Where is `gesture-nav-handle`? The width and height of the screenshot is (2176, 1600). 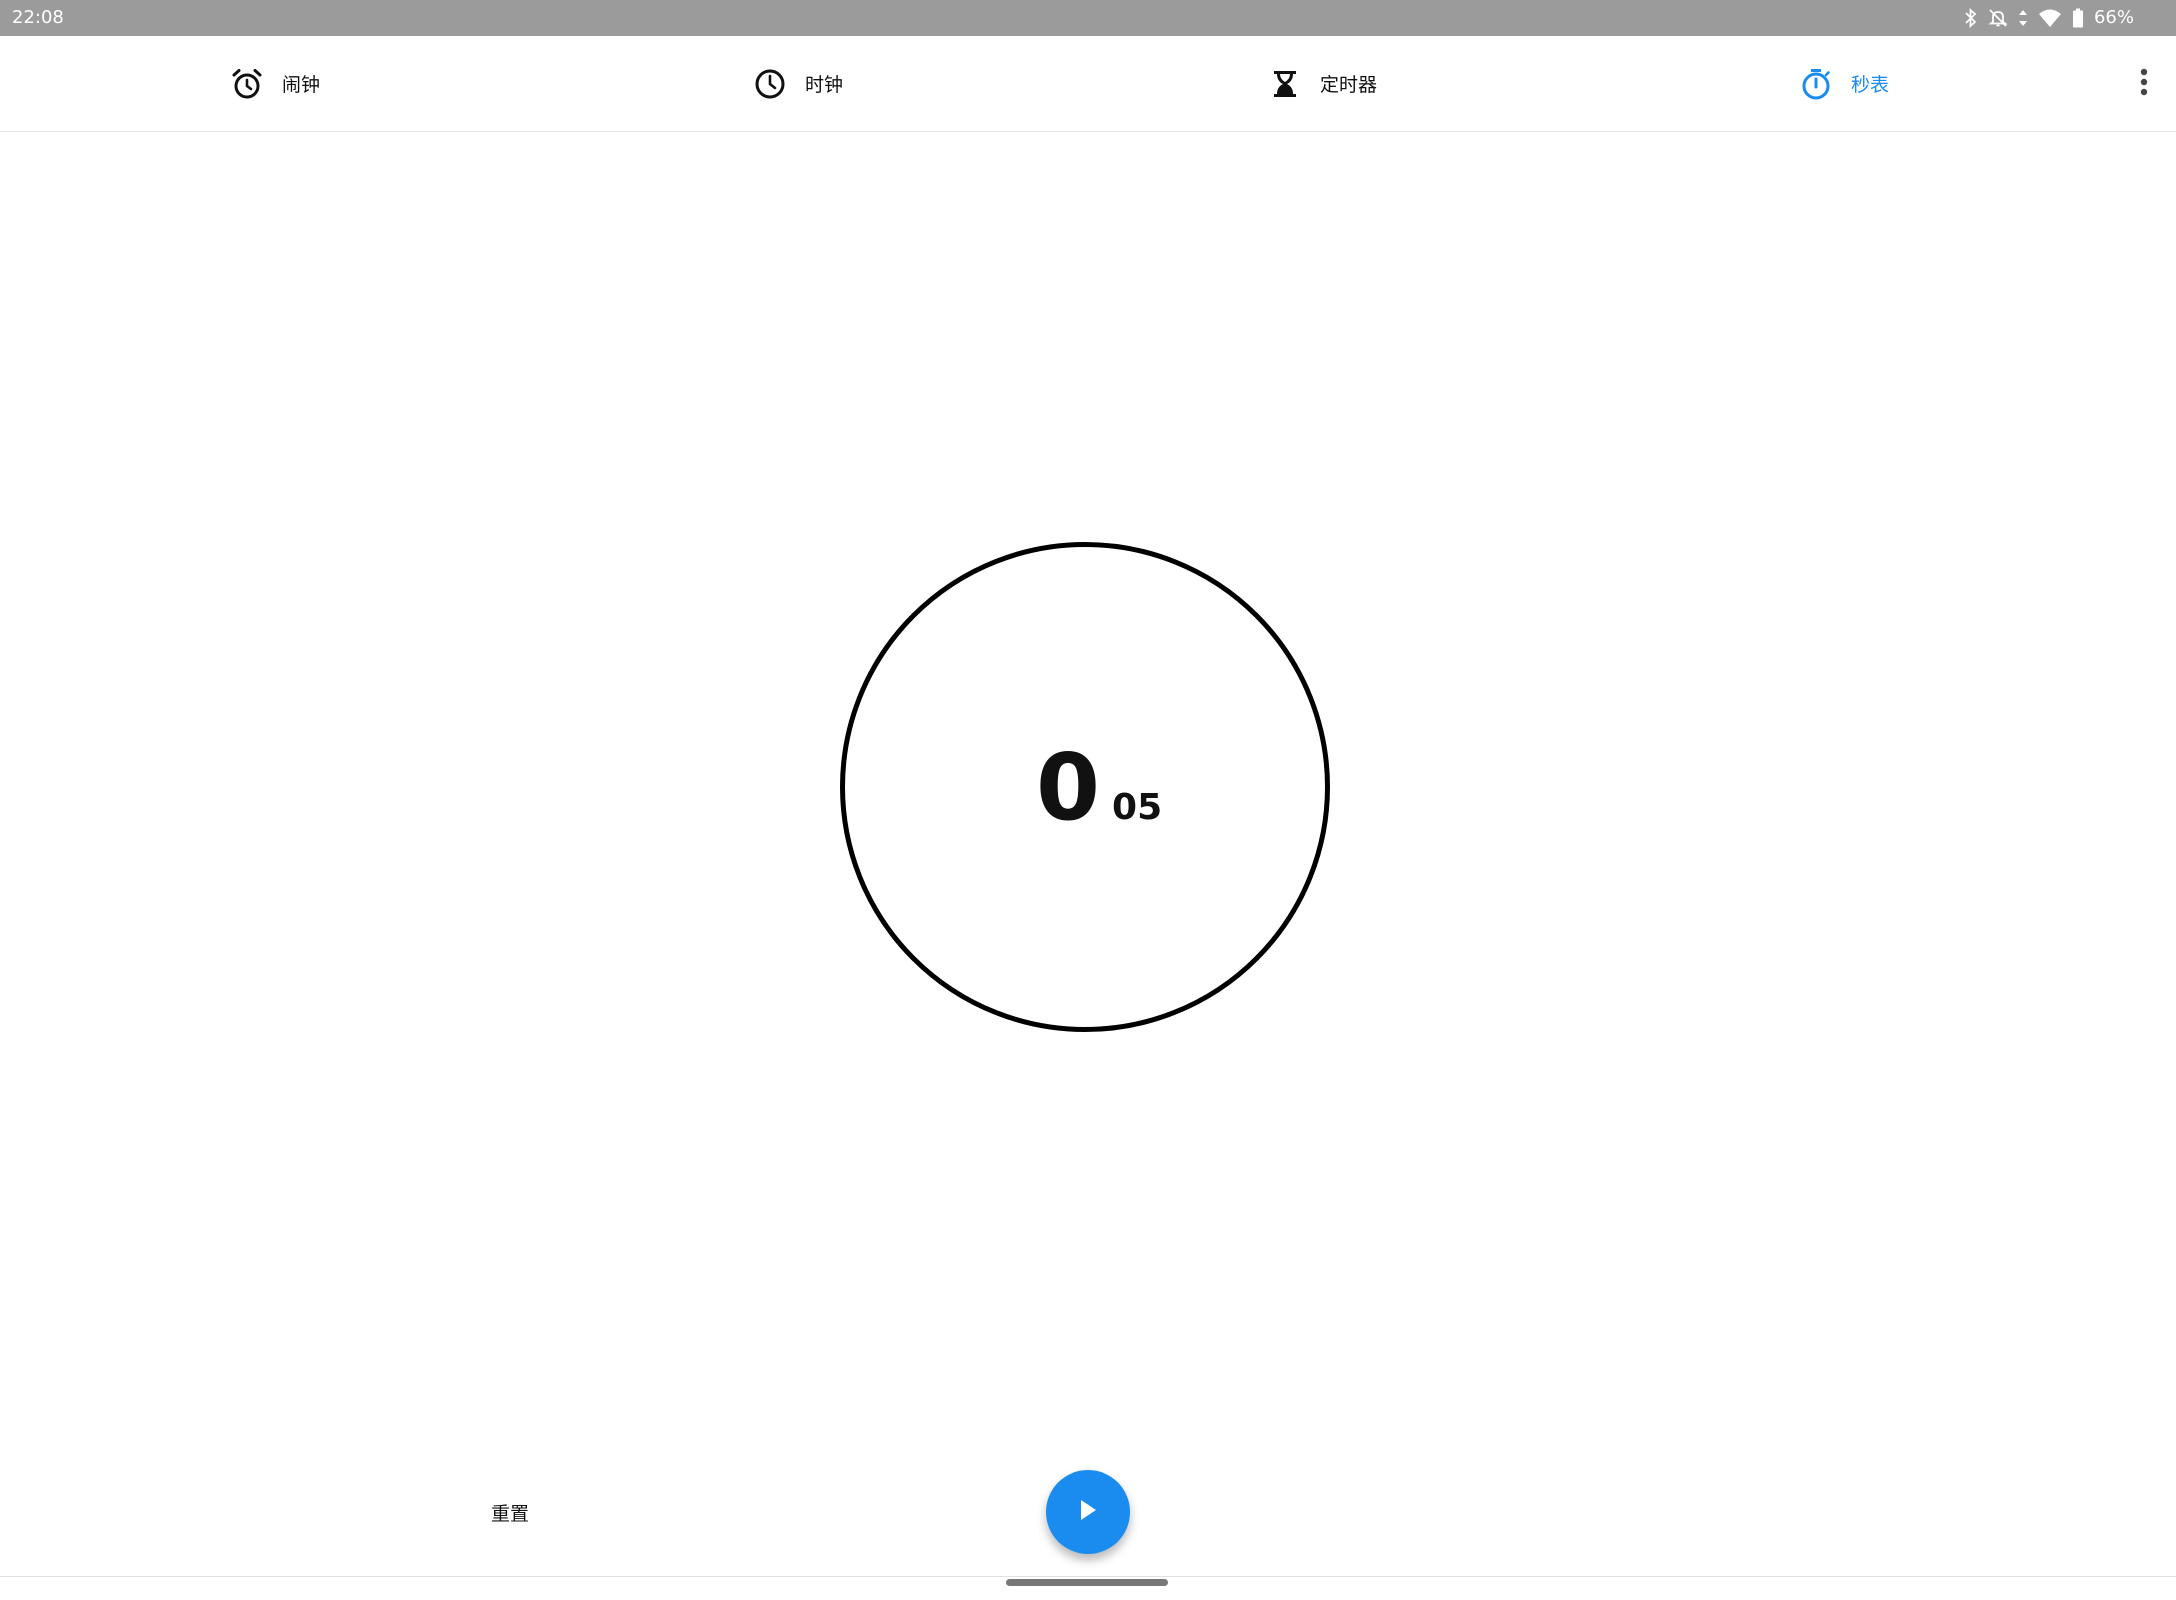 gesture-nav-handle is located at coordinates (1087, 1582).